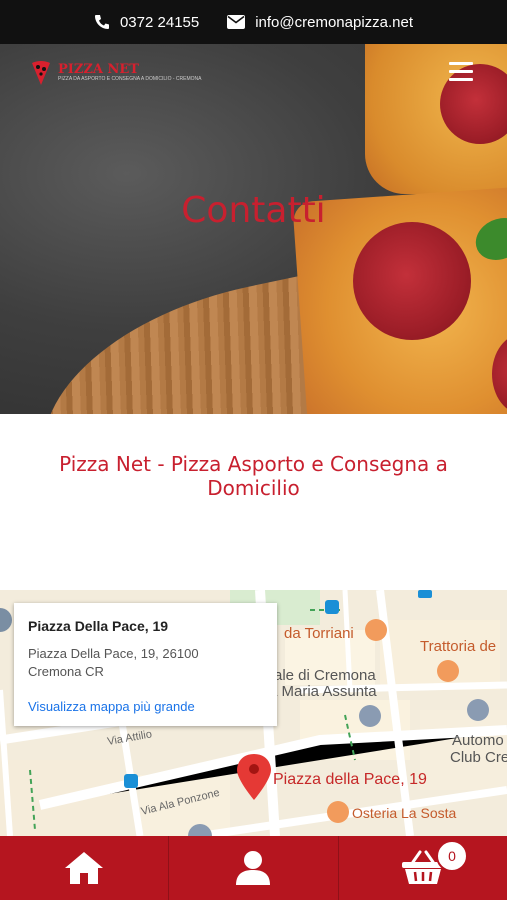 Image resolution: width=507 pixels, height=900 pixels. Describe the element at coordinates (41, 73) in the screenshot. I see `pizza-logo-icon` at that location.